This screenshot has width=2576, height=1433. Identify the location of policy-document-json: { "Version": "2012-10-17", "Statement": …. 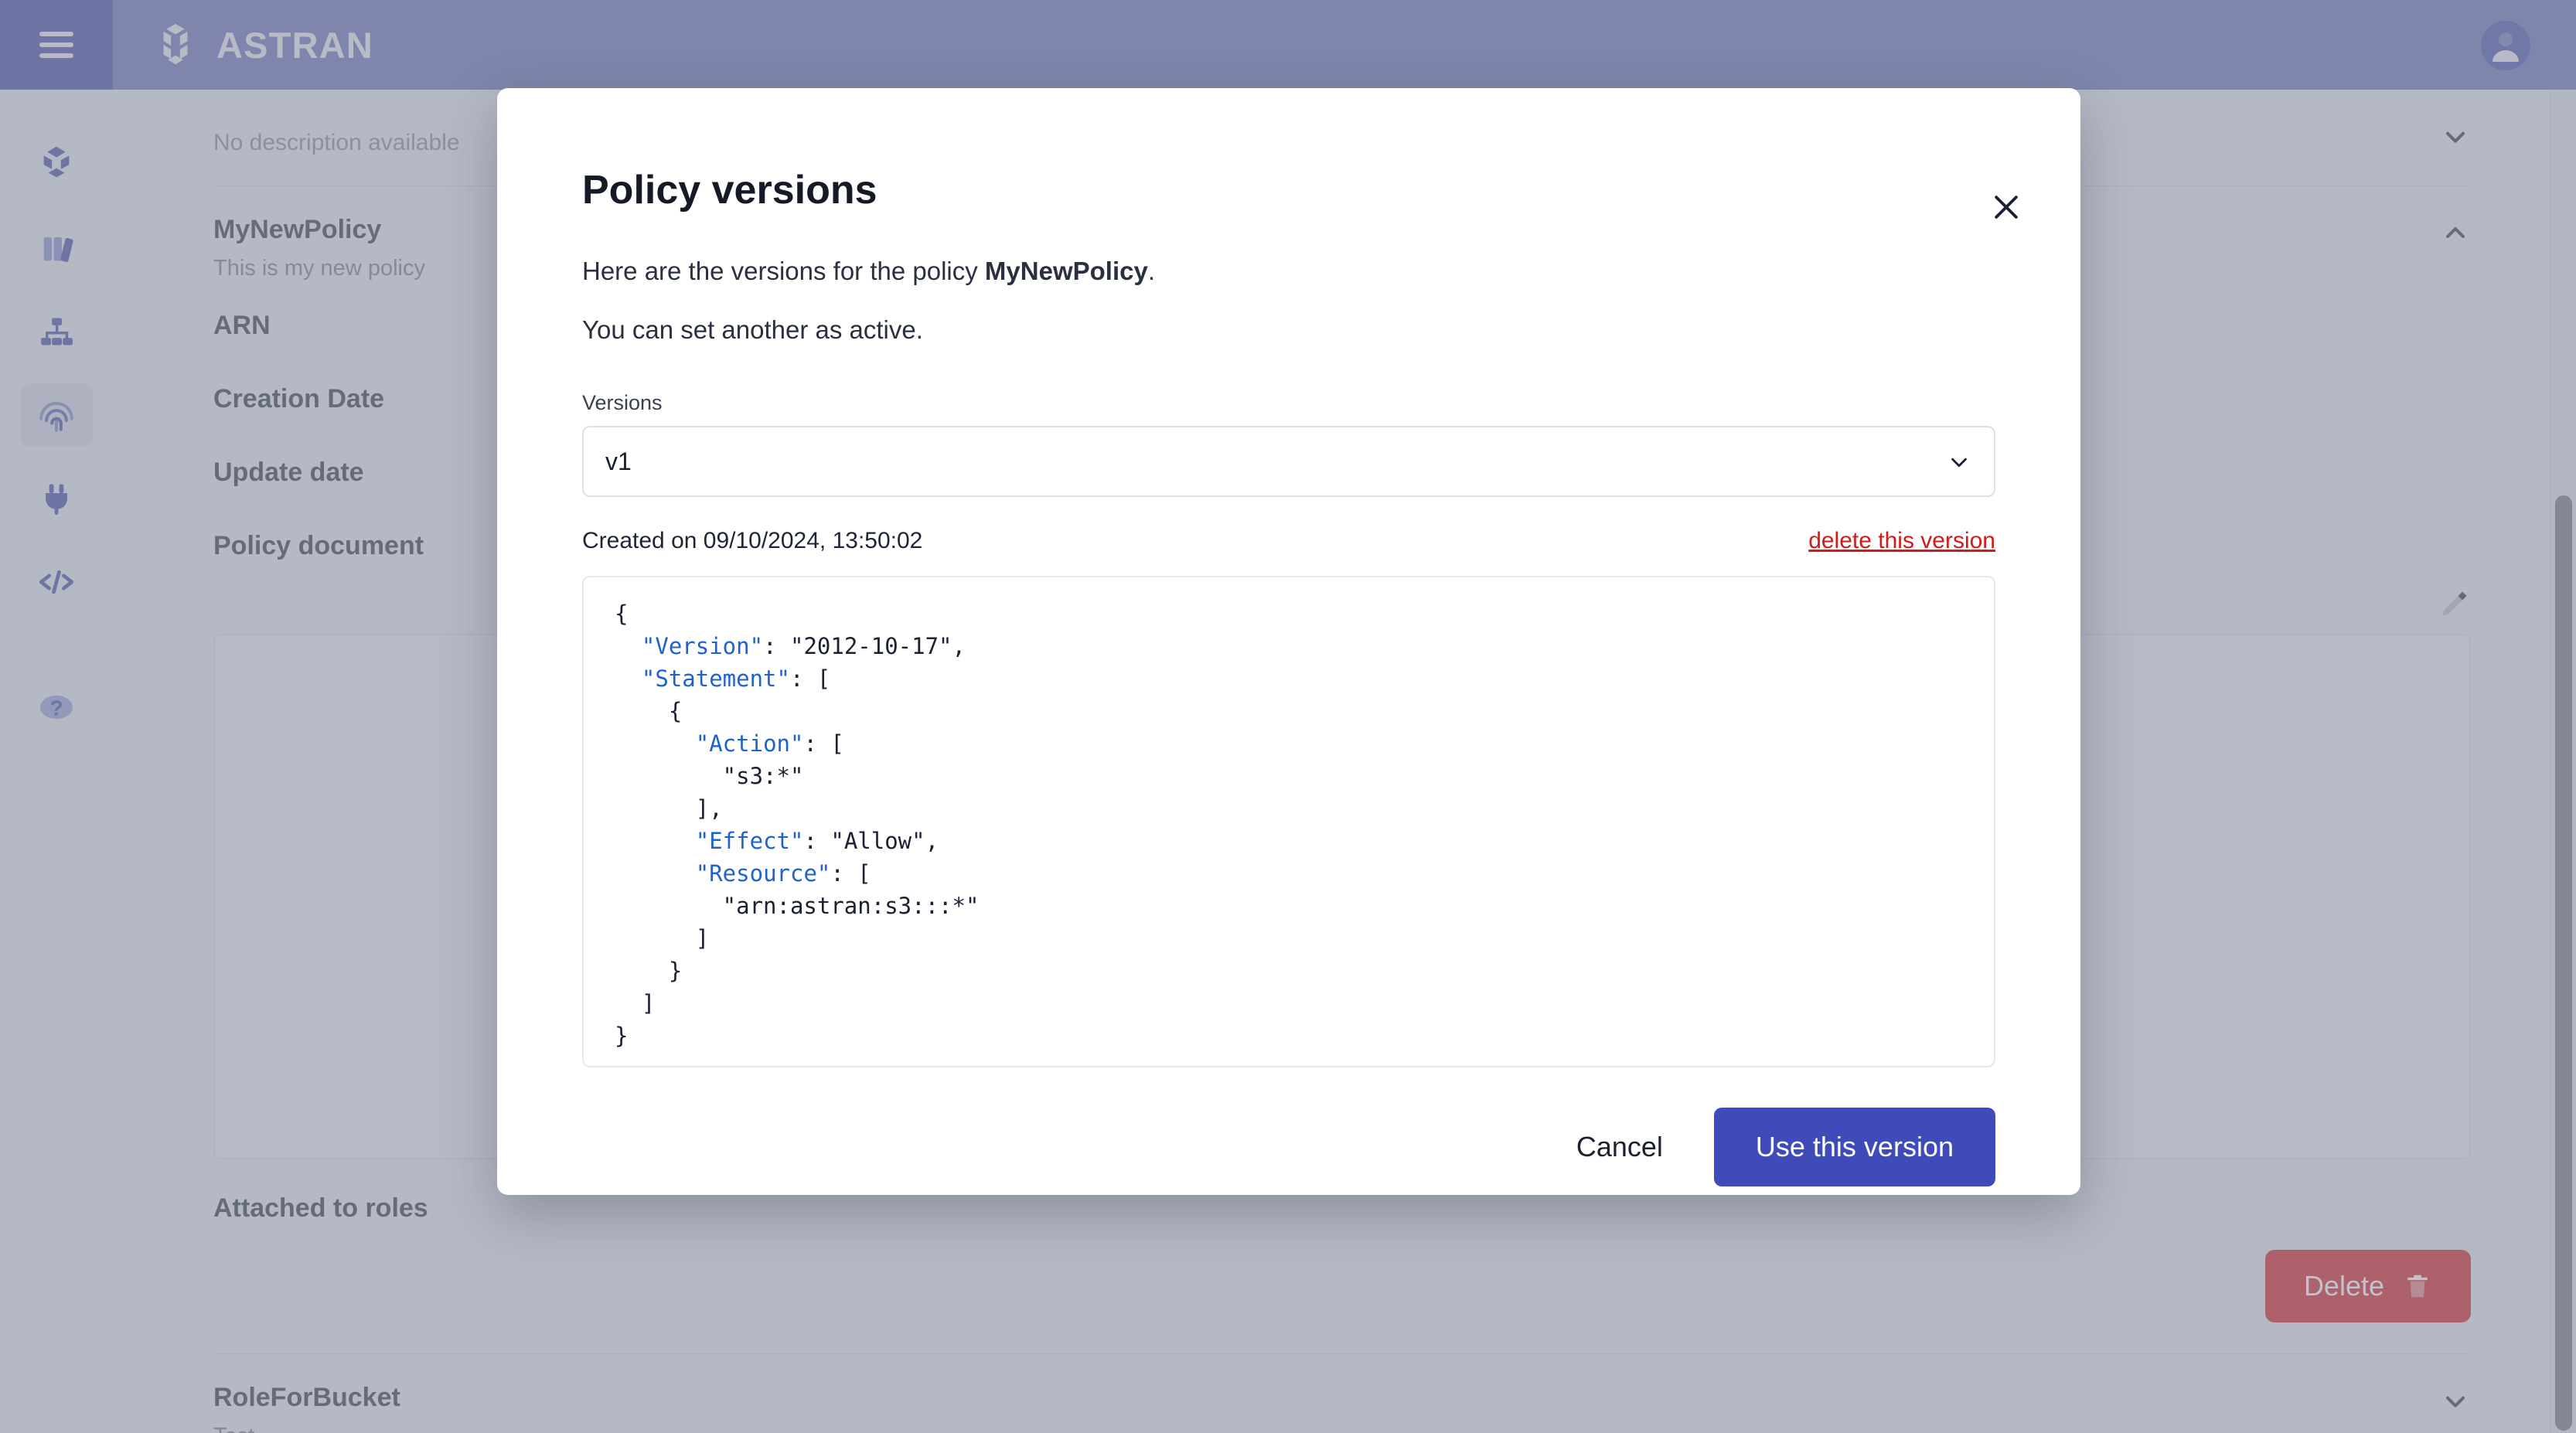
(797, 825).